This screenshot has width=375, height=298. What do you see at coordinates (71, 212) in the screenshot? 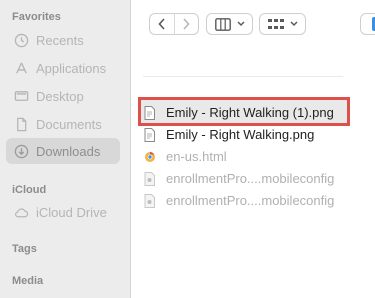
I see `sidebar-item-label: iCloud Drive` at bounding box center [71, 212].